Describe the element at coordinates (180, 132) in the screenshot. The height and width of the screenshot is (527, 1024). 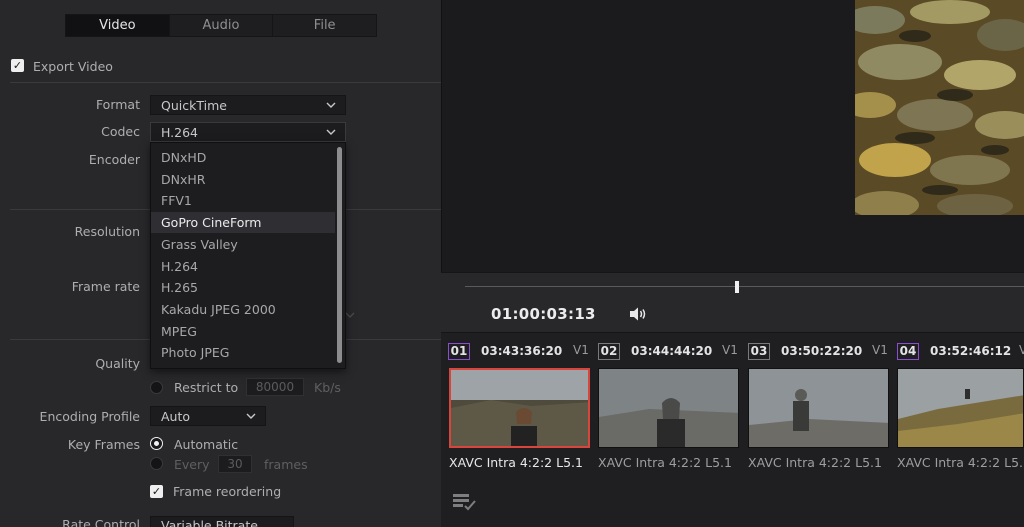
I see `codec-value: H.264` at that location.